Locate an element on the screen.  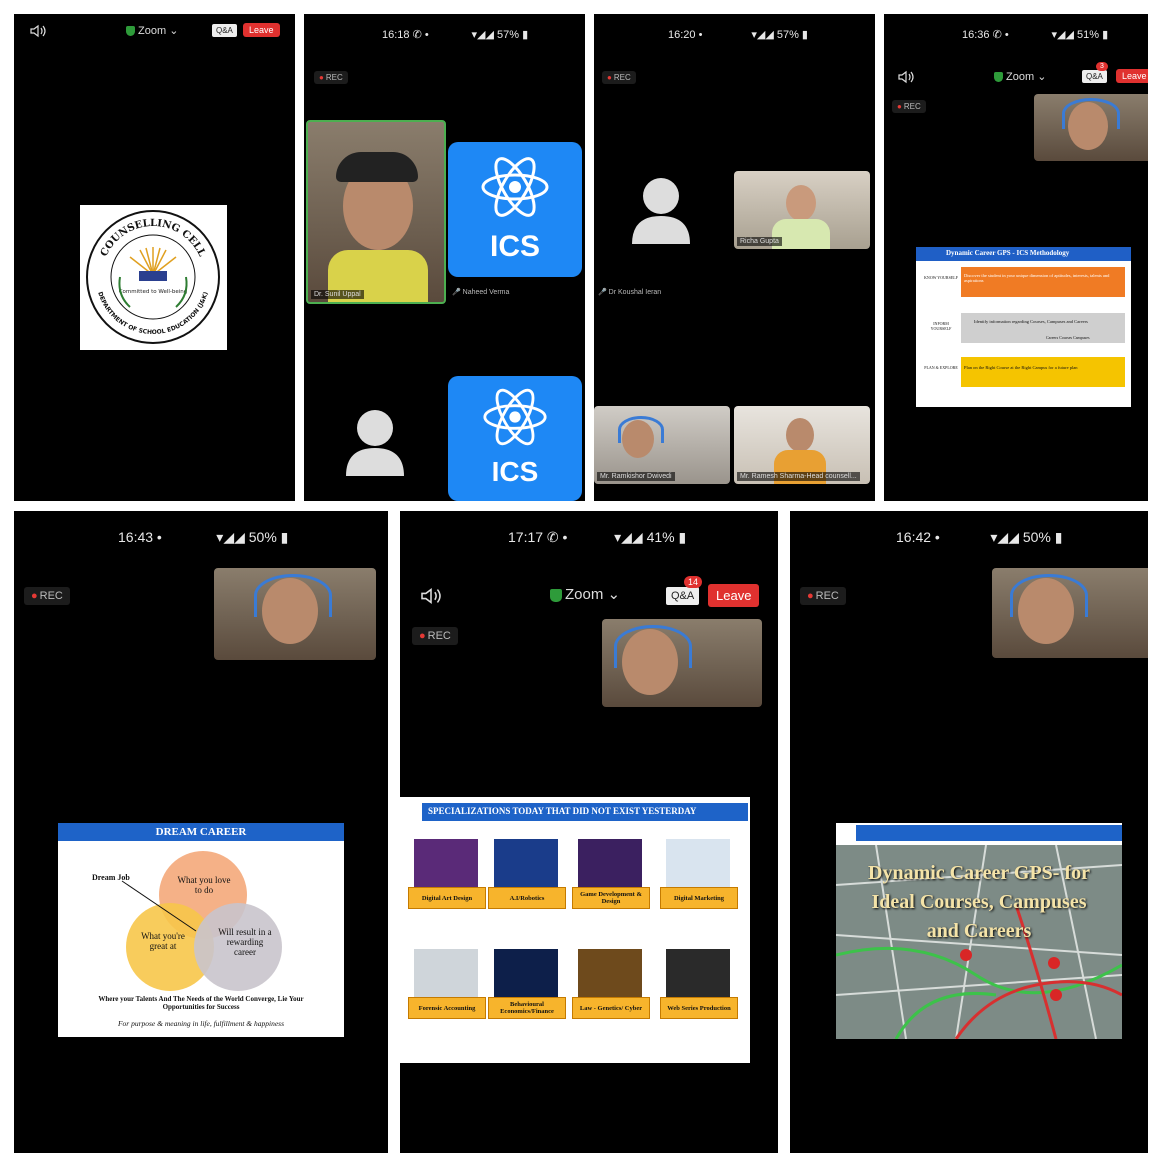
participant-name: 🎤 Dr Koushal Ieran is located at coordinates (630, 292).